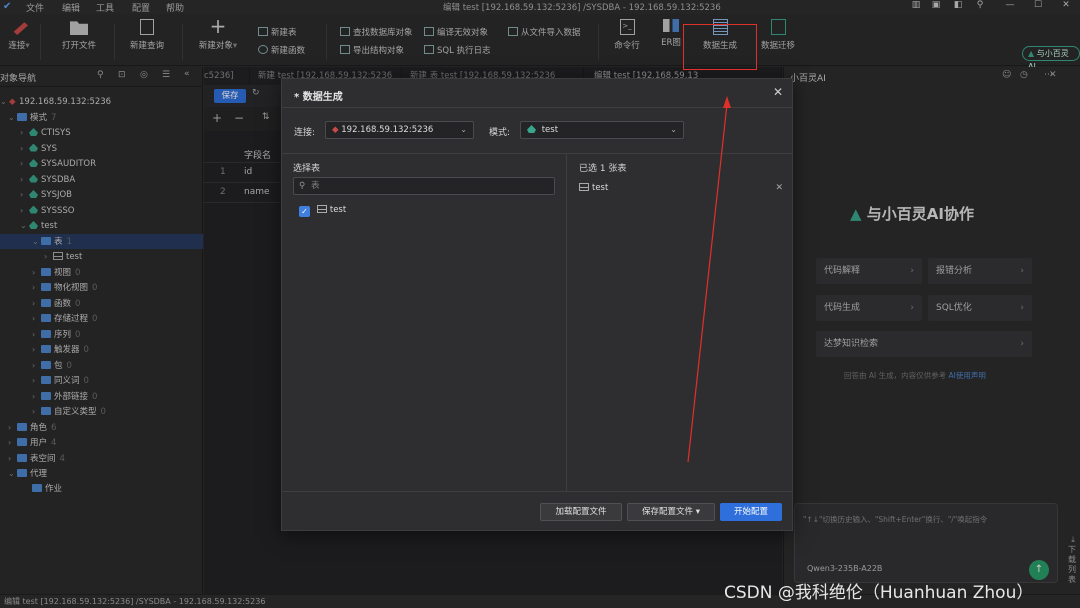 The width and height of the screenshot is (1080, 608). What do you see at coordinates (603, 169) in the screenshot?
I see `selected-count-label: 已选 1 张表` at bounding box center [603, 169].